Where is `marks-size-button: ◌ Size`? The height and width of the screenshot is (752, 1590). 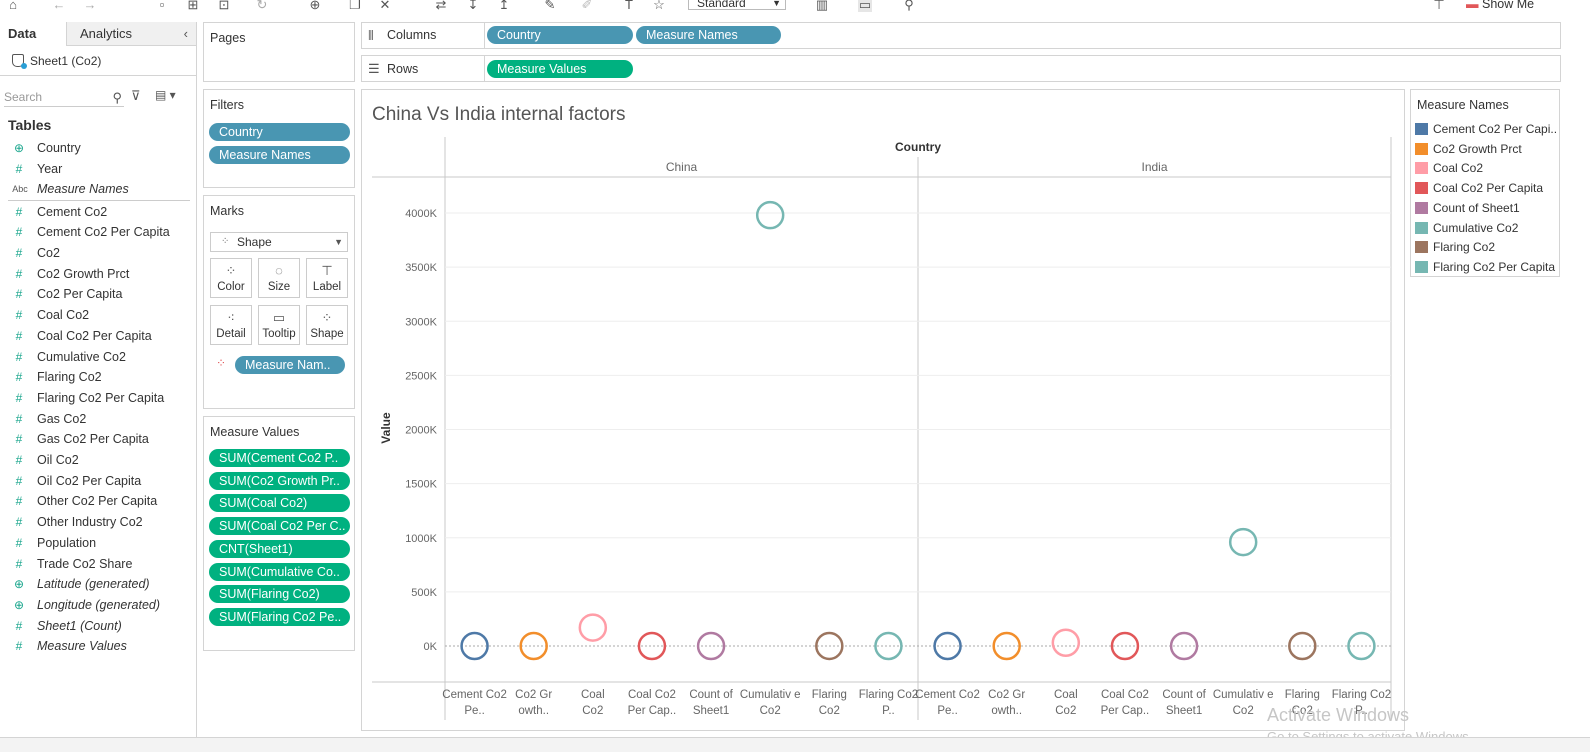 marks-size-button: ◌ Size is located at coordinates (279, 278).